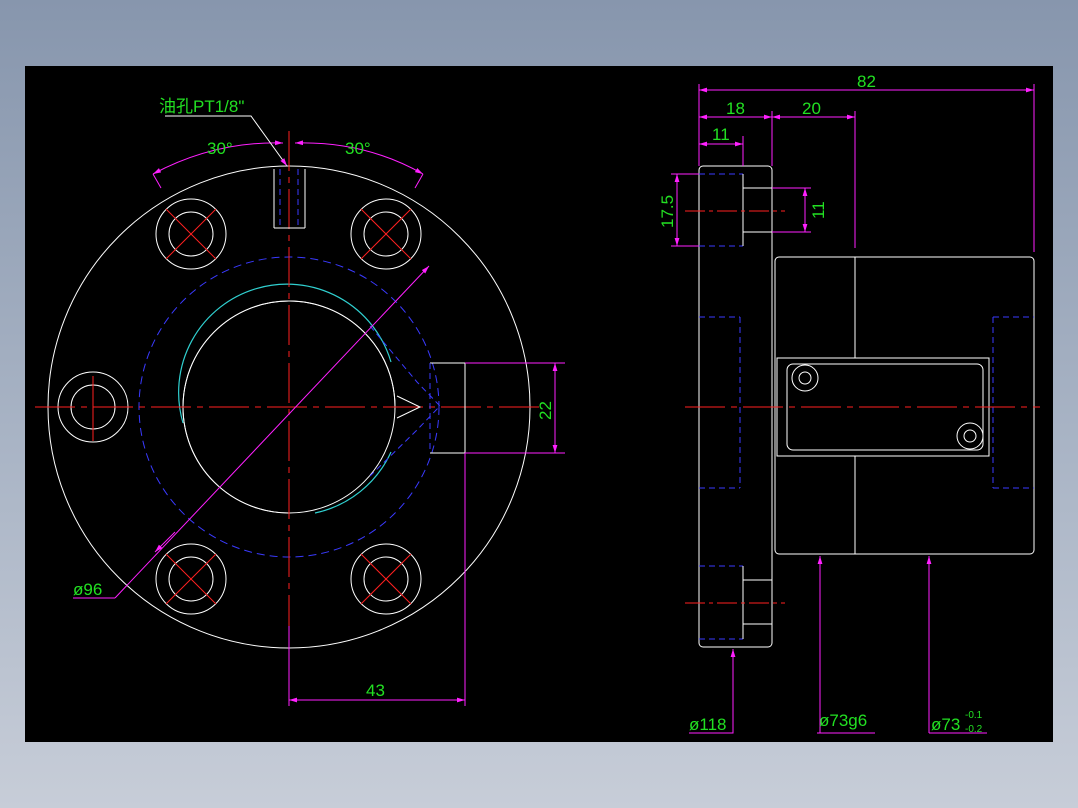 This screenshot has height=808, width=1078. I want to click on bolt-hole-top-right, so click(386, 234).